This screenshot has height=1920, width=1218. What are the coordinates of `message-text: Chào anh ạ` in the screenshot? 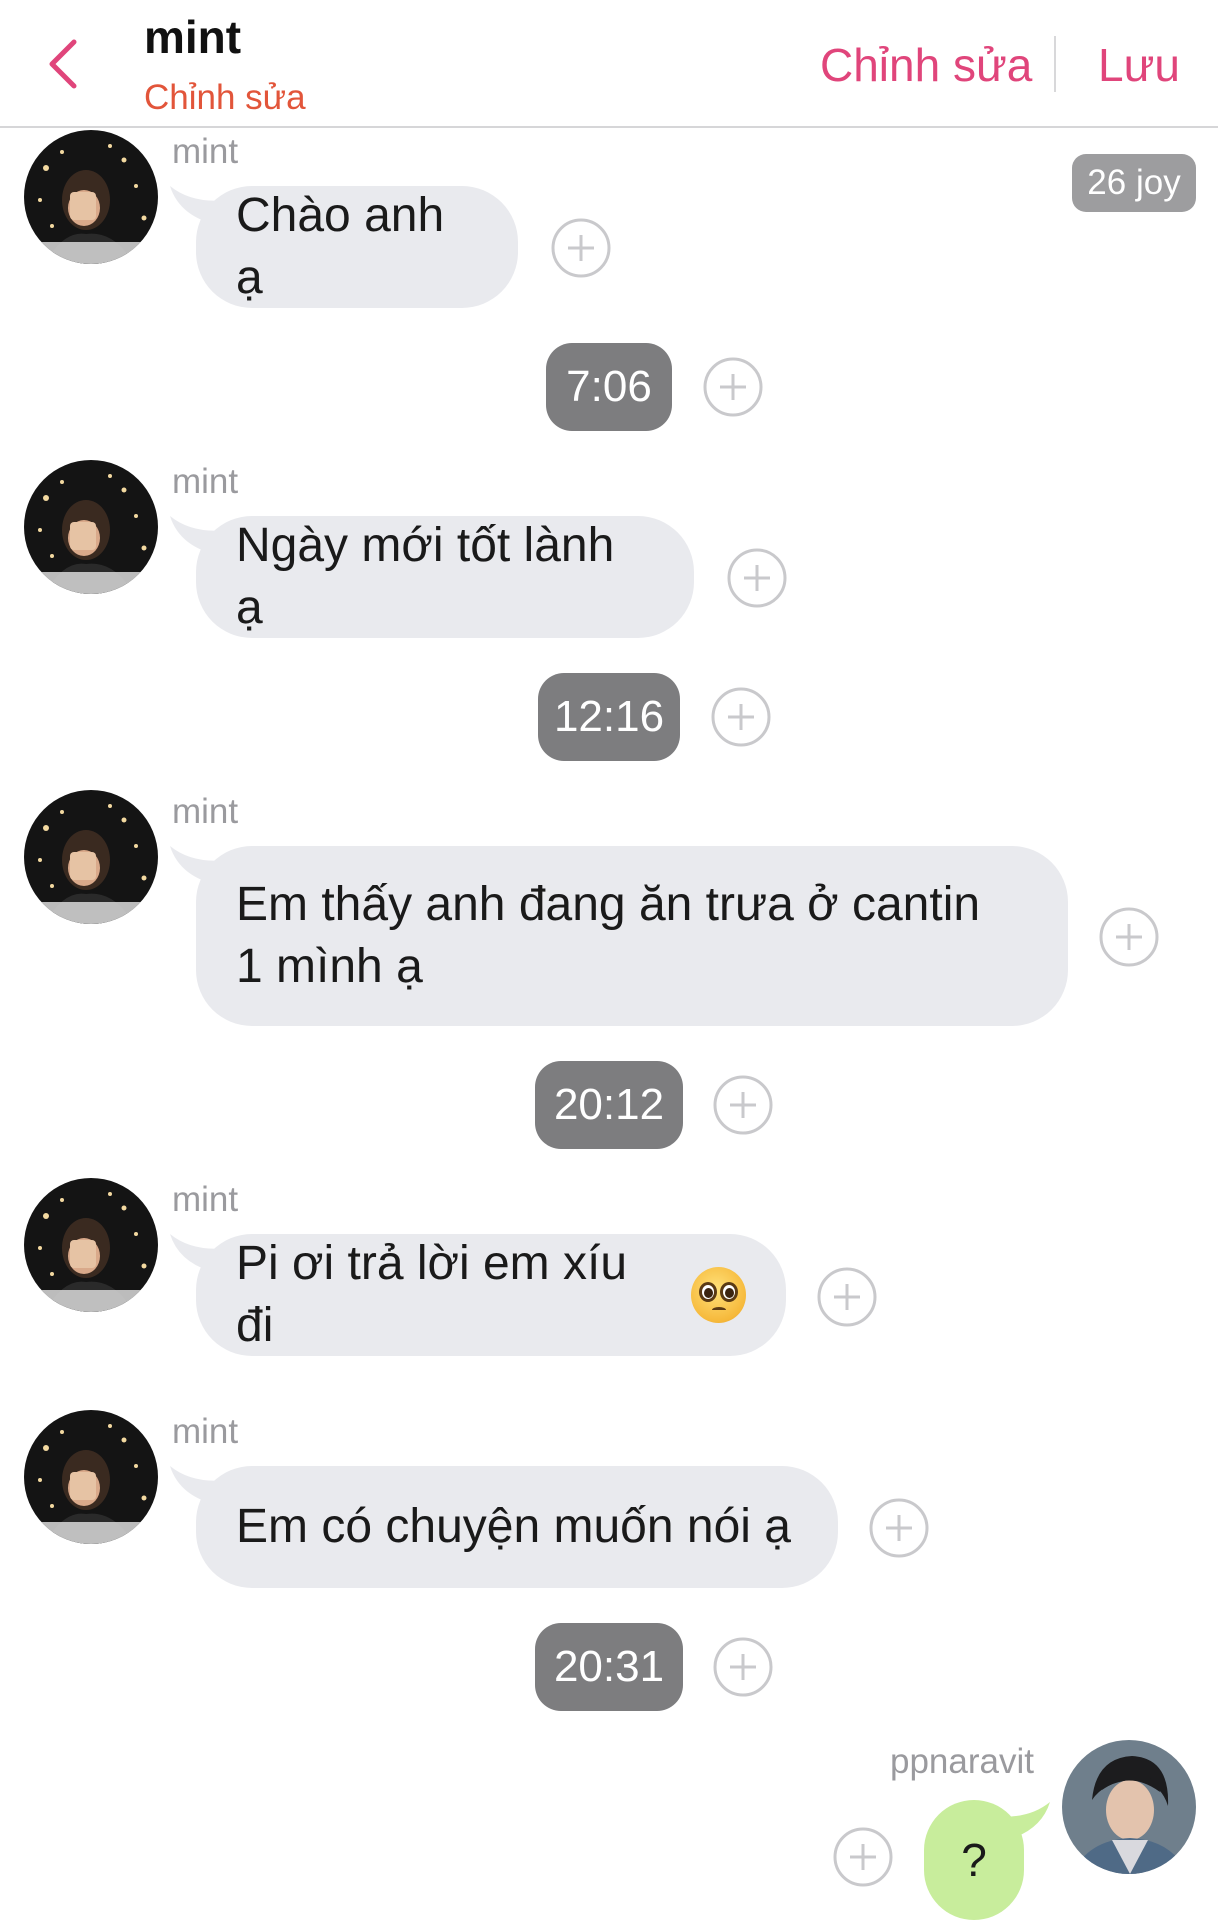 It's located at (340, 246).